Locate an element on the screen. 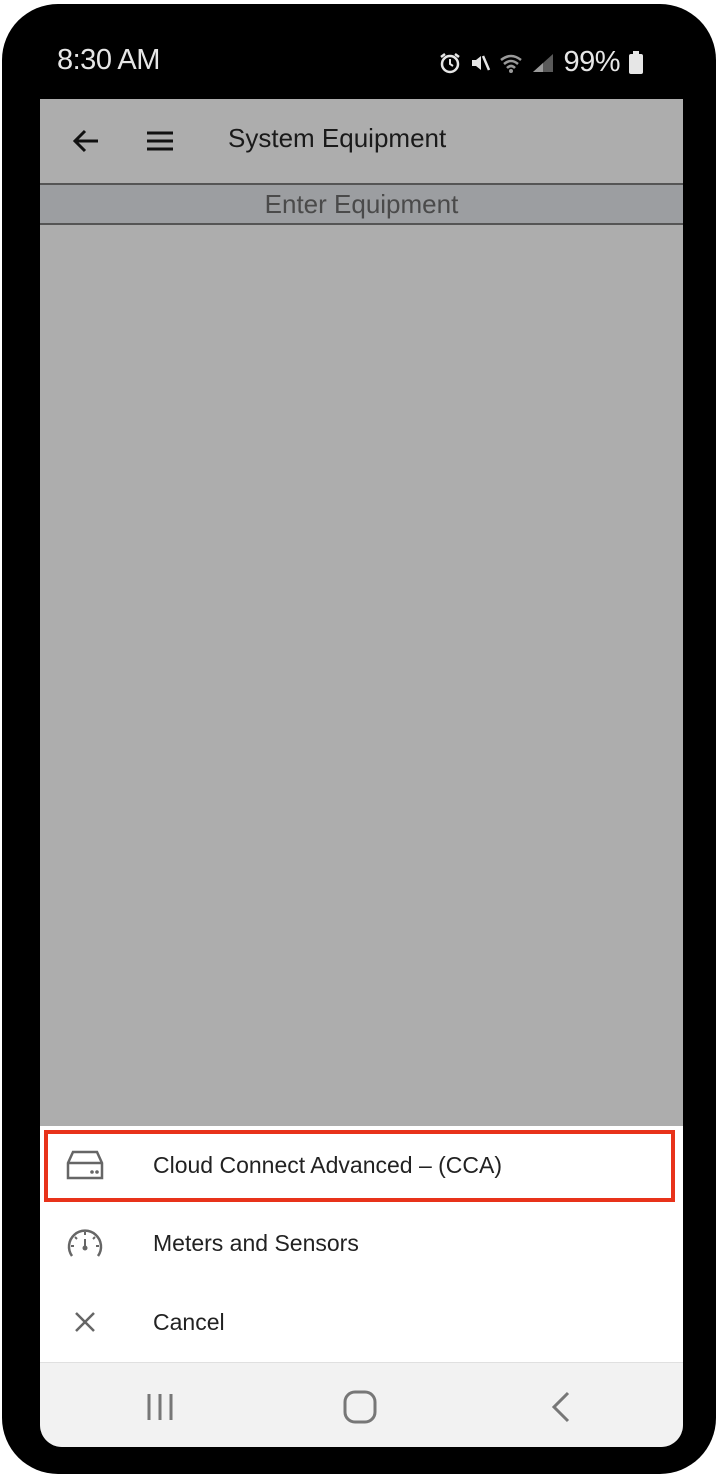 The image size is (720, 1479). system-nav-bar is located at coordinates (361, 1404).